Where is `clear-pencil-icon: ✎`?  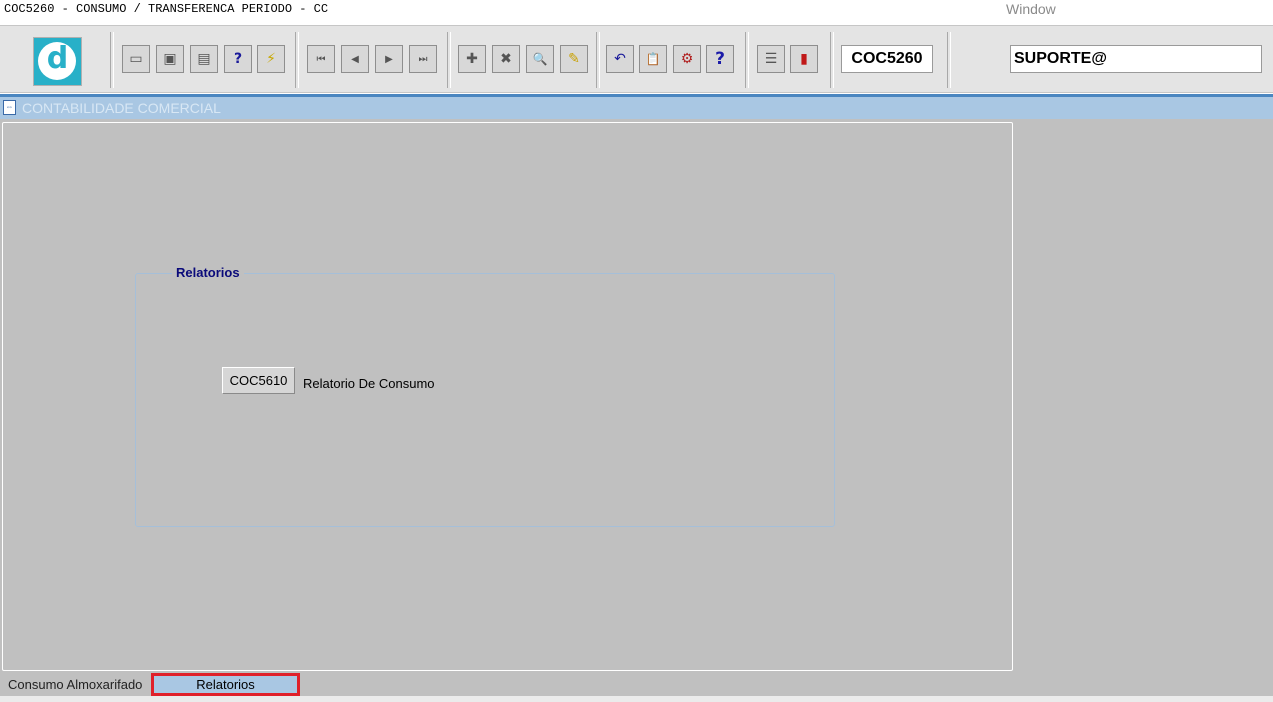 clear-pencil-icon: ✎ is located at coordinates (574, 59).